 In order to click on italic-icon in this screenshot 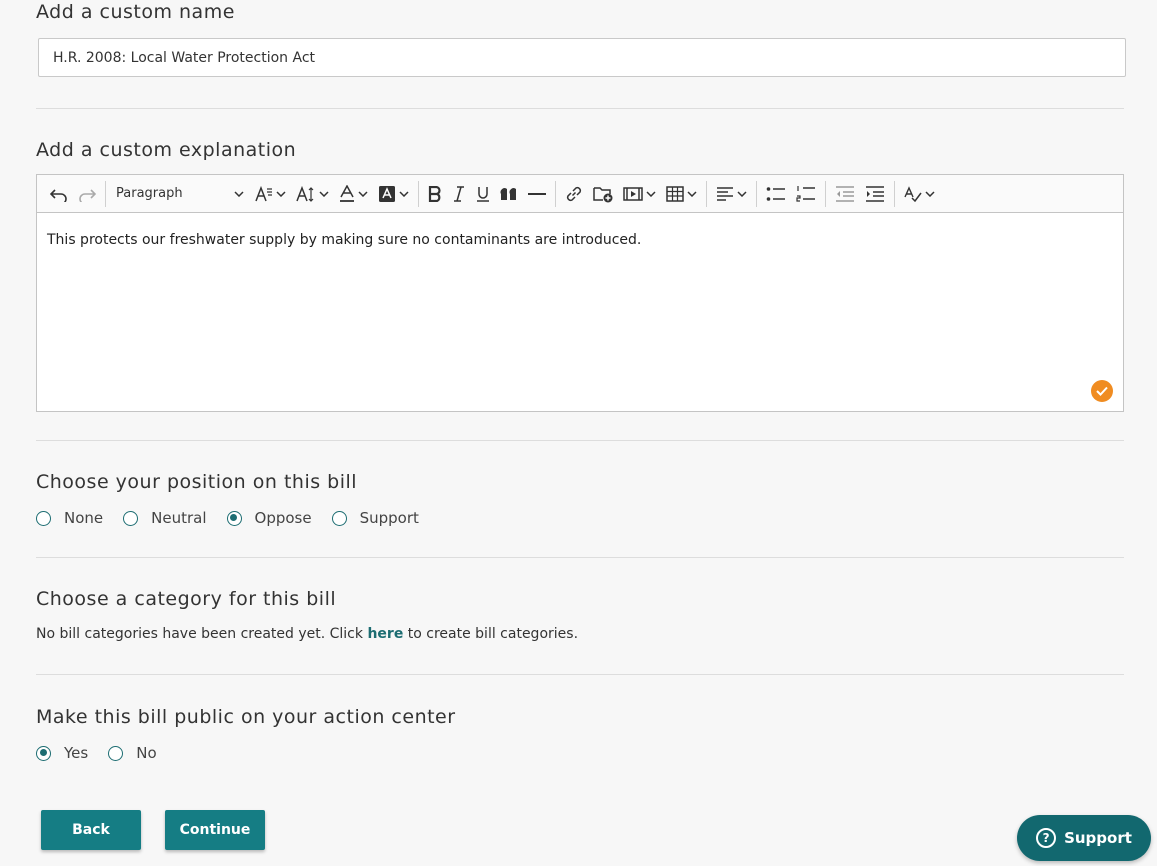, I will do `click(459, 193)`.